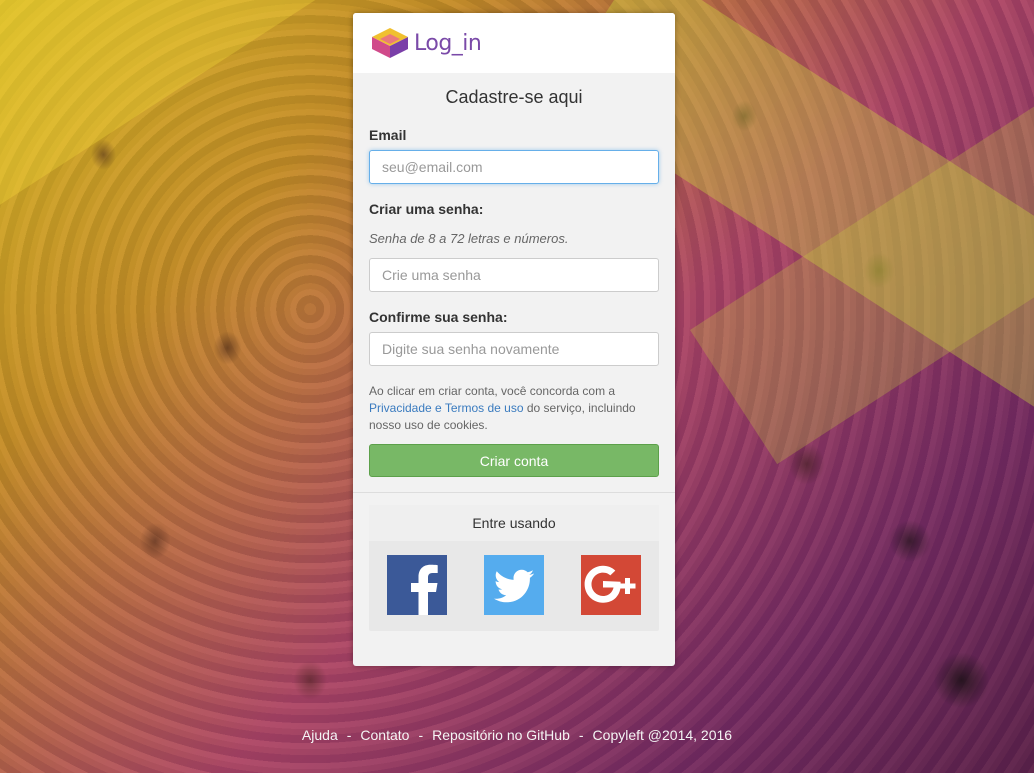 The image size is (1034, 773). Describe the element at coordinates (446, 408) in the screenshot. I see `terms-link: Privacidade e Termos de uso` at that location.